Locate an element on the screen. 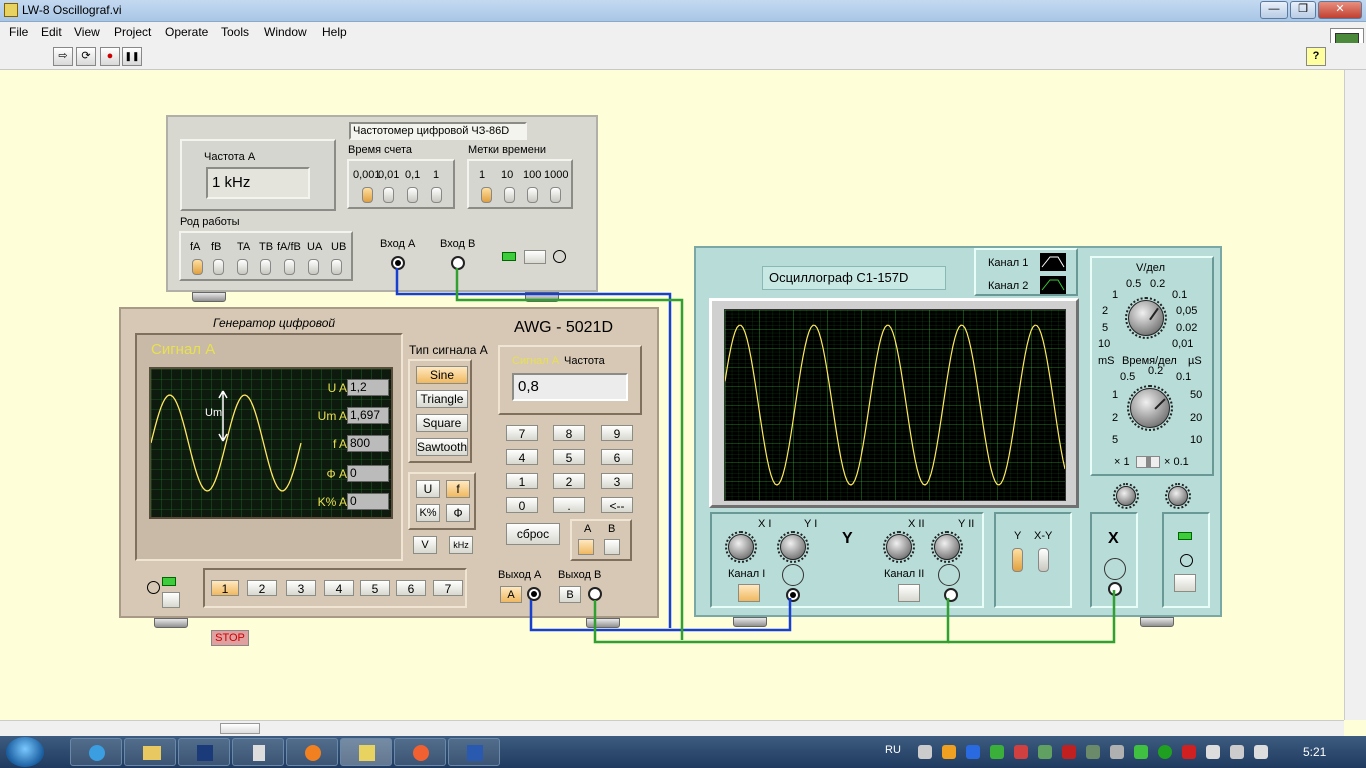 The image size is (1366, 768). tray-antivirus-icon is located at coordinates (1069, 752).